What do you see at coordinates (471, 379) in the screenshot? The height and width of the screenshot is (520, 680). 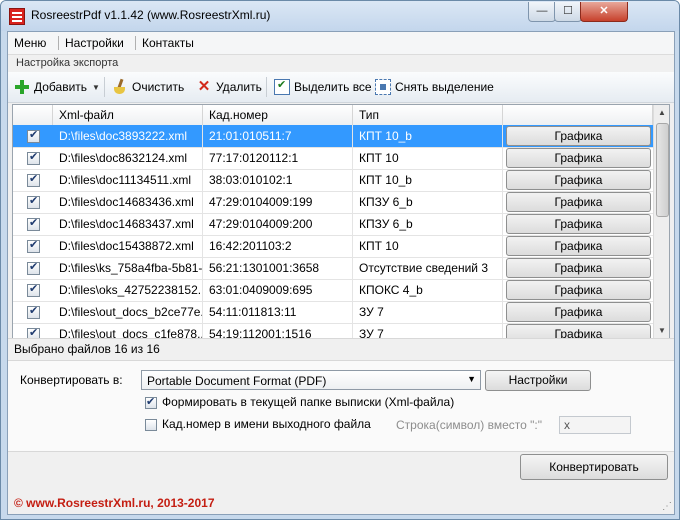 I see `chevron-down-icon: ▼` at bounding box center [471, 379].